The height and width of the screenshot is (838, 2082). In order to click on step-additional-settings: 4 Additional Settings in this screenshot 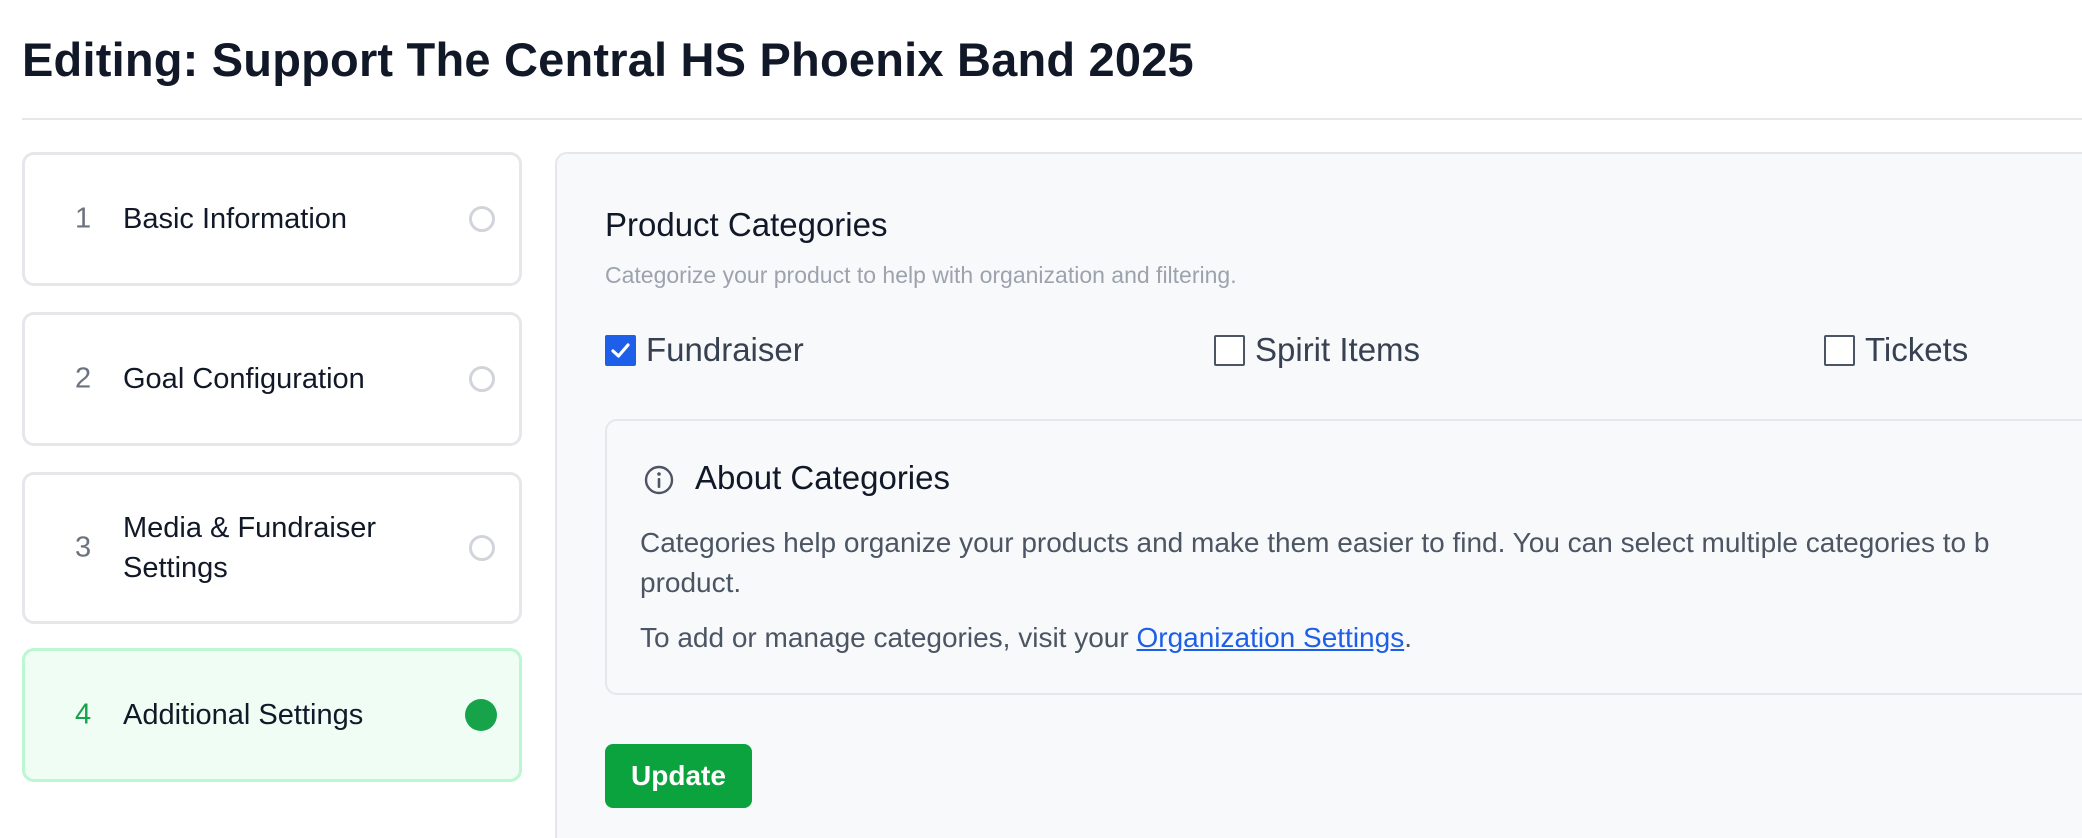, I will do `click(272, 715)`.